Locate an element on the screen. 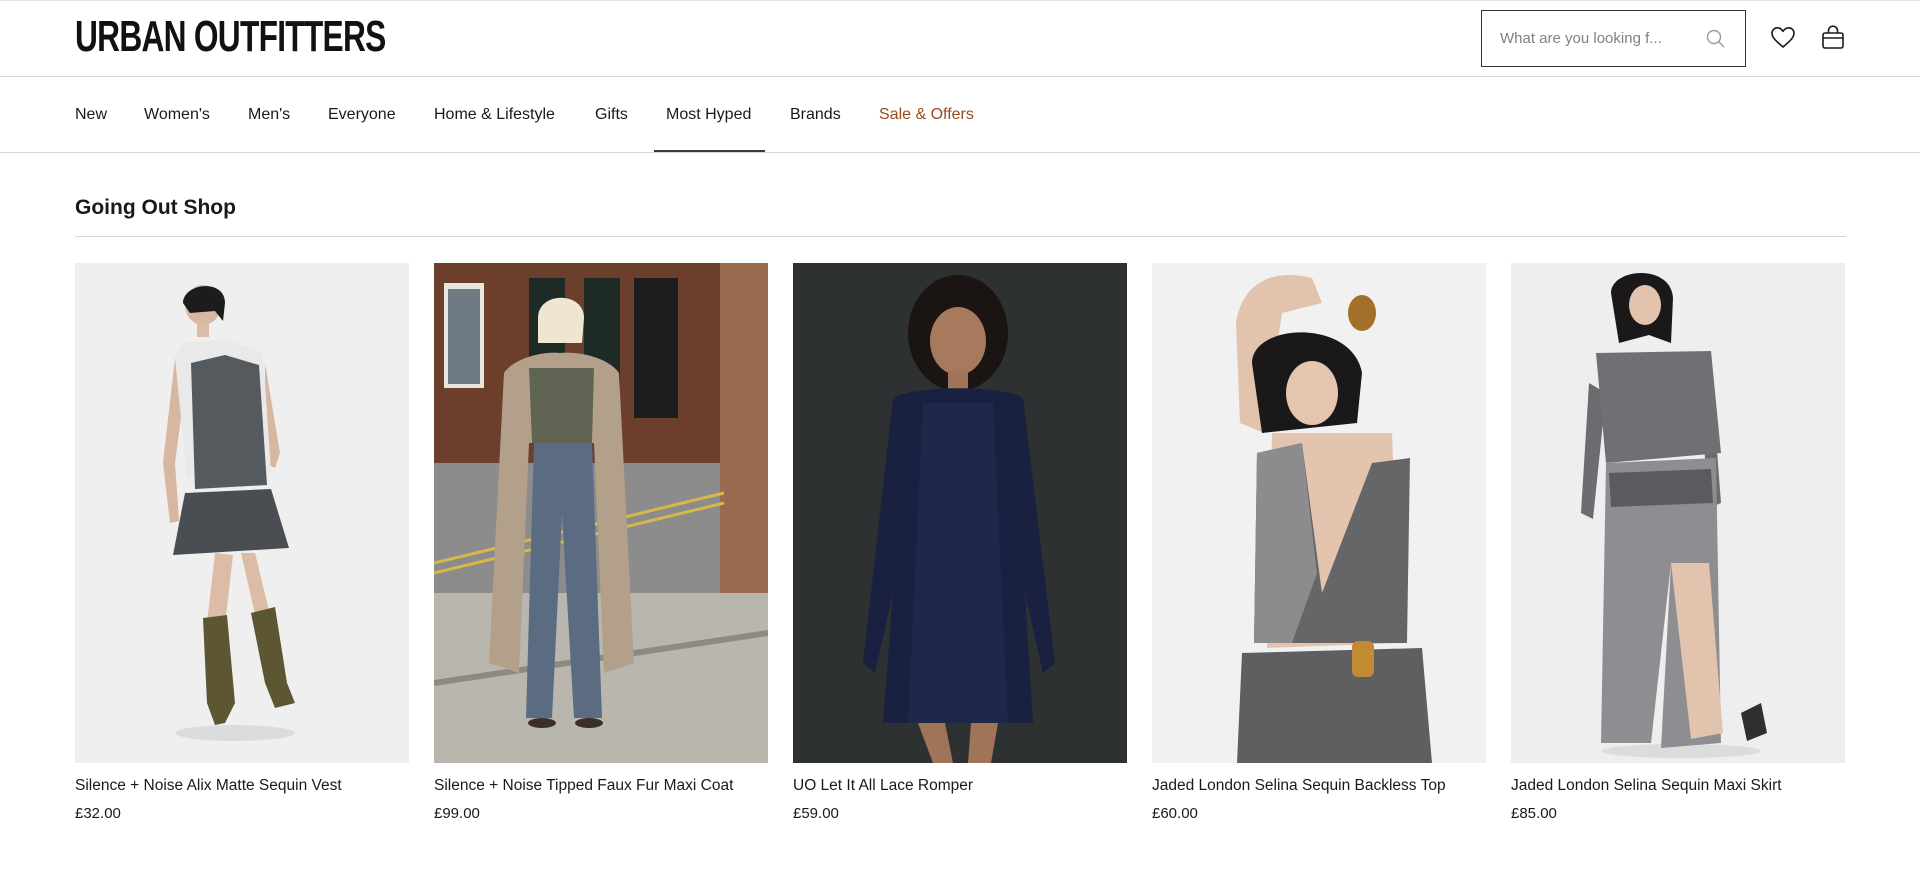 This screenshot has height=878, width=1920. search-bar is located at coordinates (1613, 38).